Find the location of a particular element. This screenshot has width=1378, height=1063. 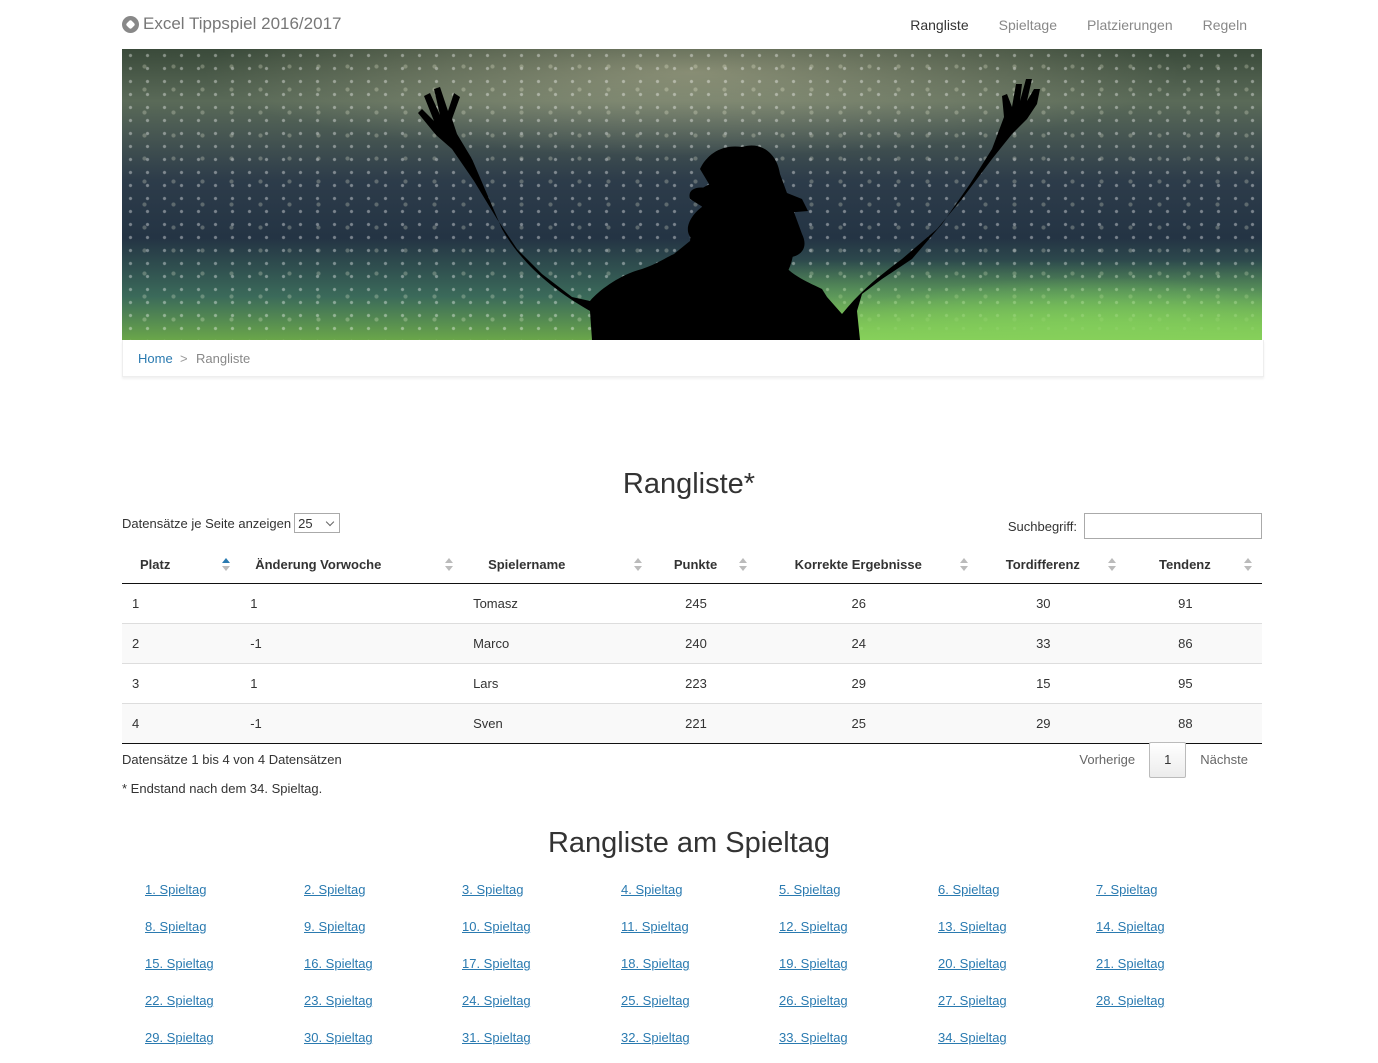

cell-korrekte-ergebnisse: 26 is located at coordinates (867, 603).